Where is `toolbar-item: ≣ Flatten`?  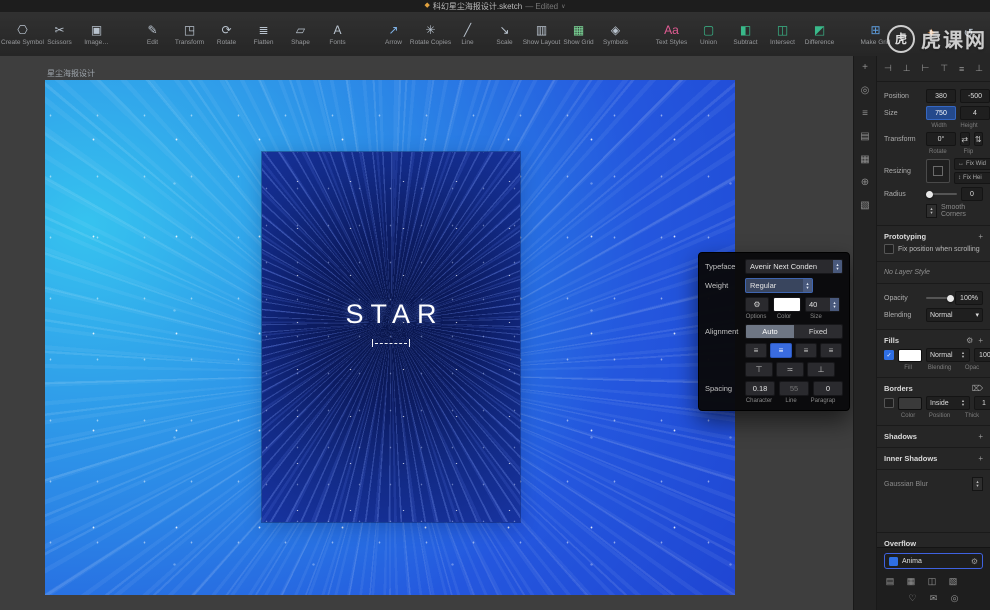 toolbar-item: ≣ Flatten is located at coordinates (263, 34).